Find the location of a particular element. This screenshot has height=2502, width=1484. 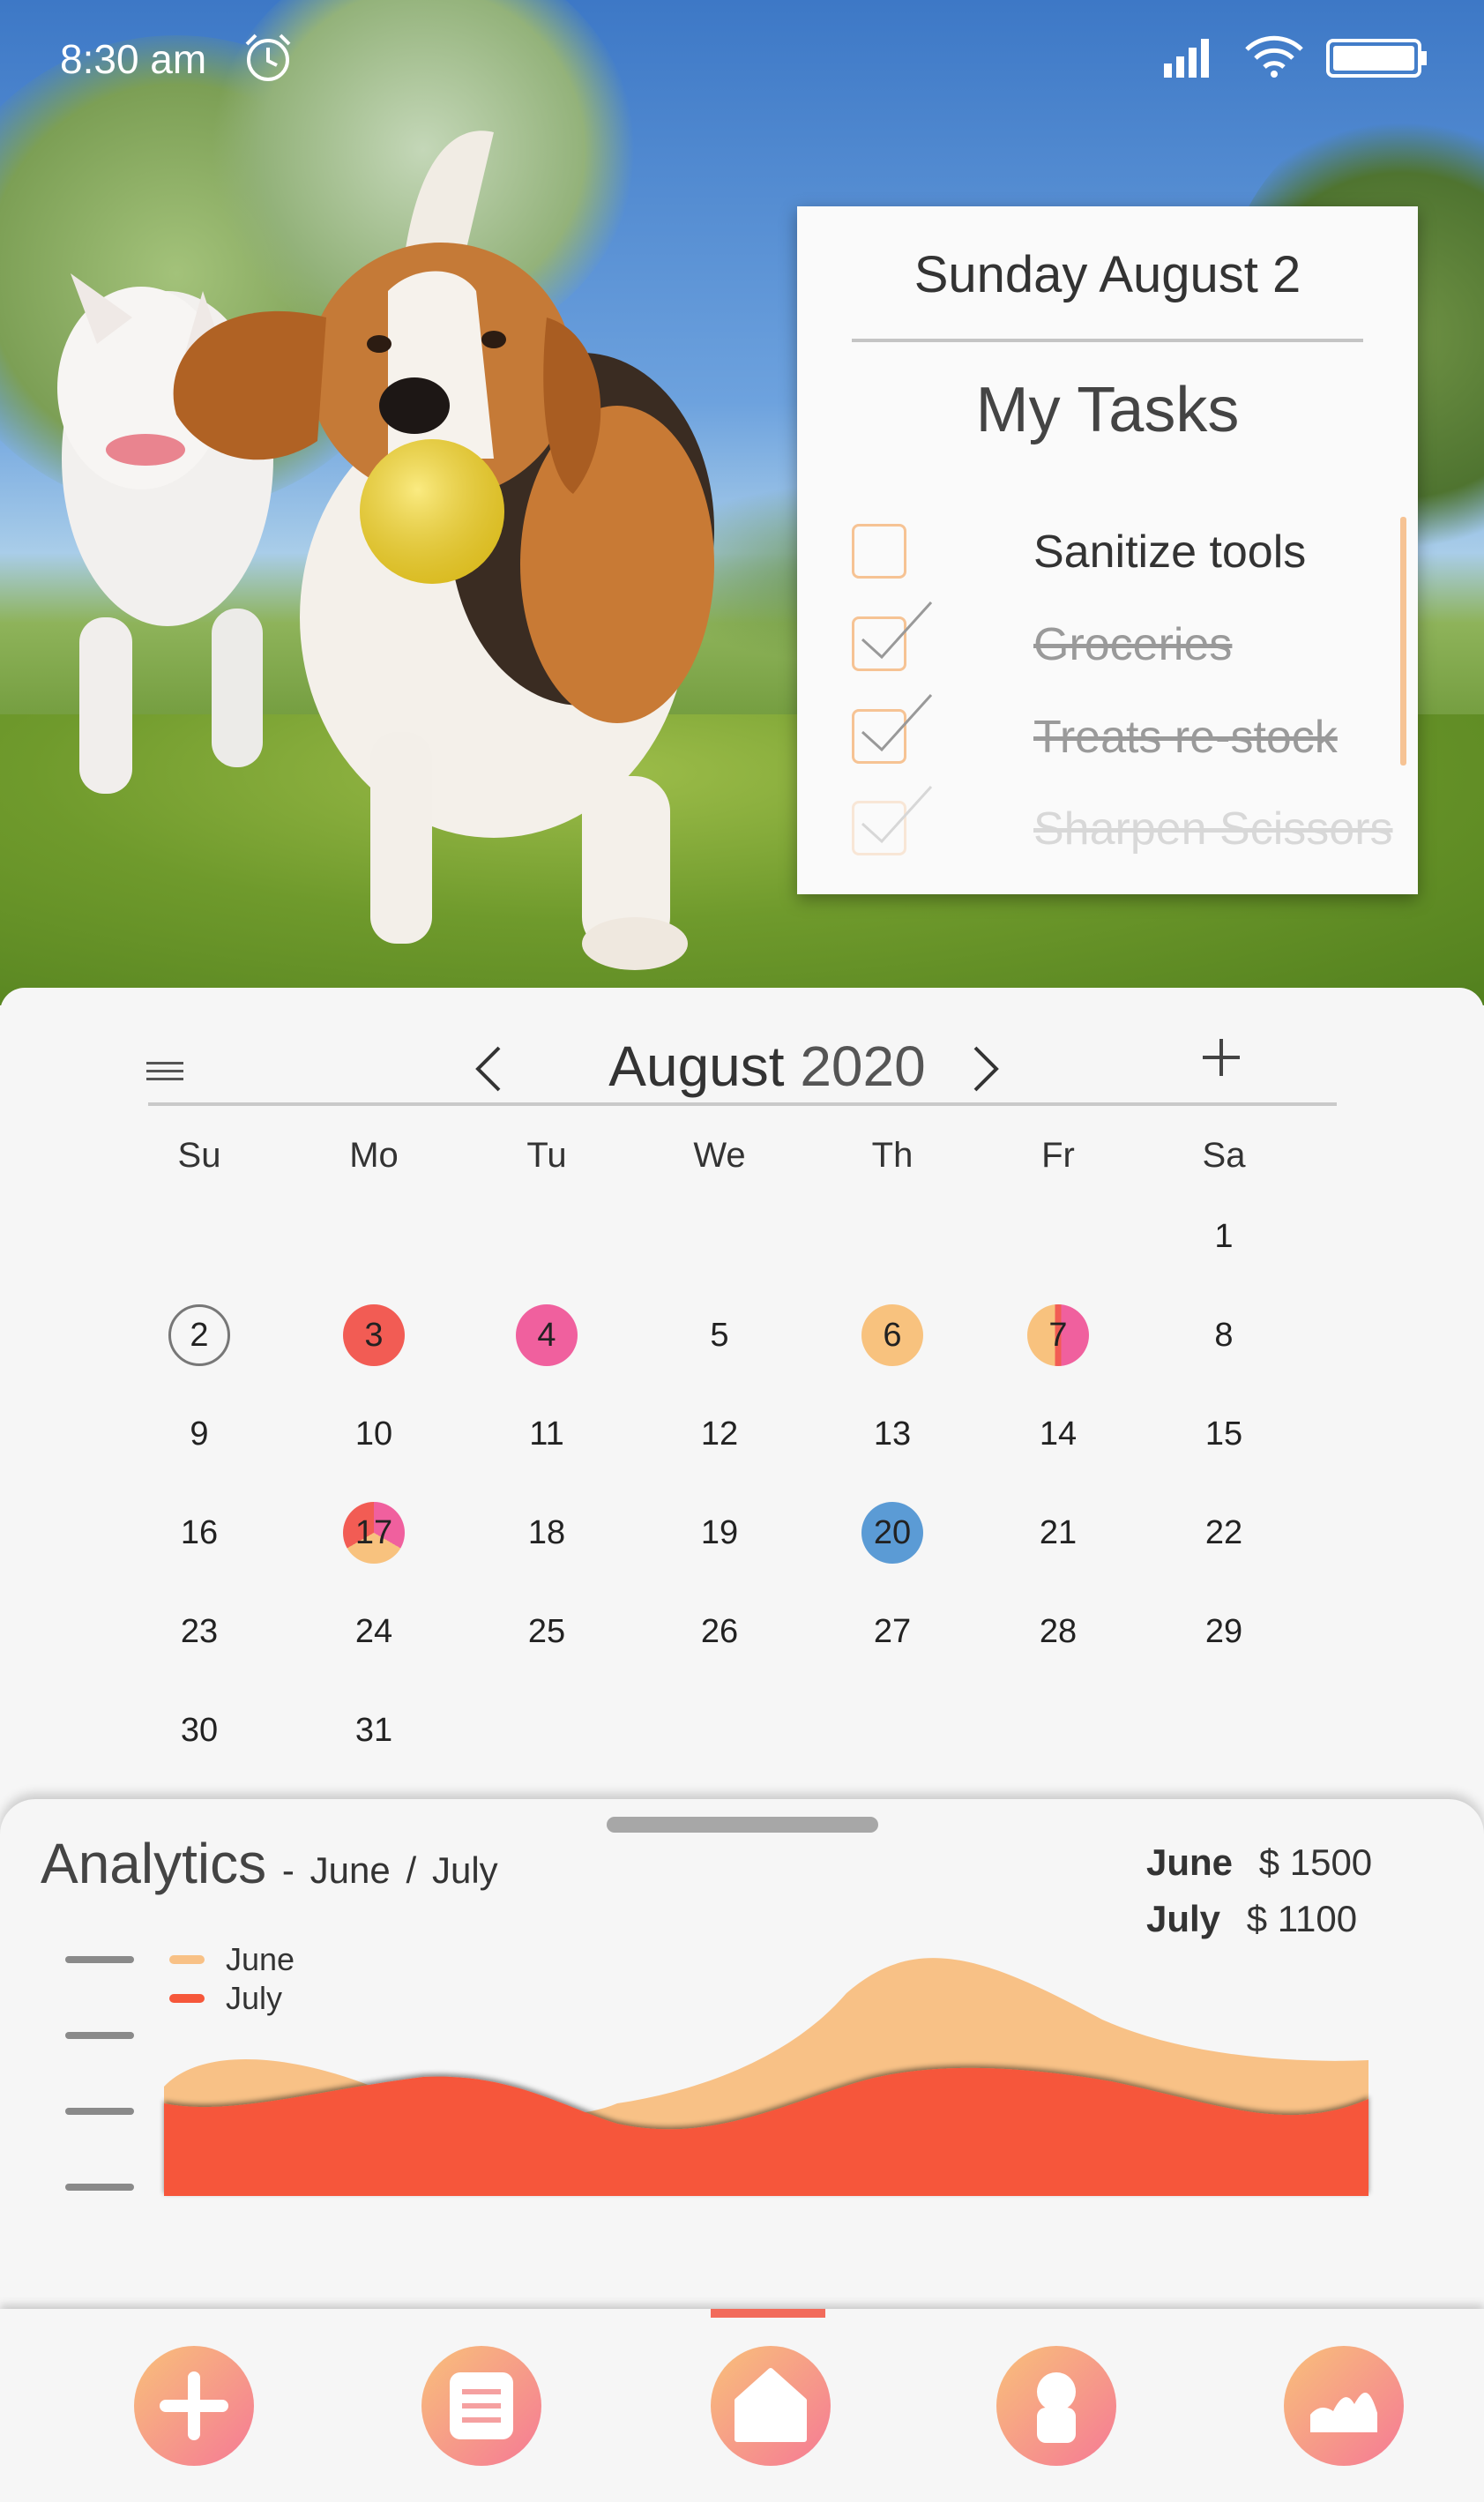

bottom-nav is located at coordinates (742, 2405).